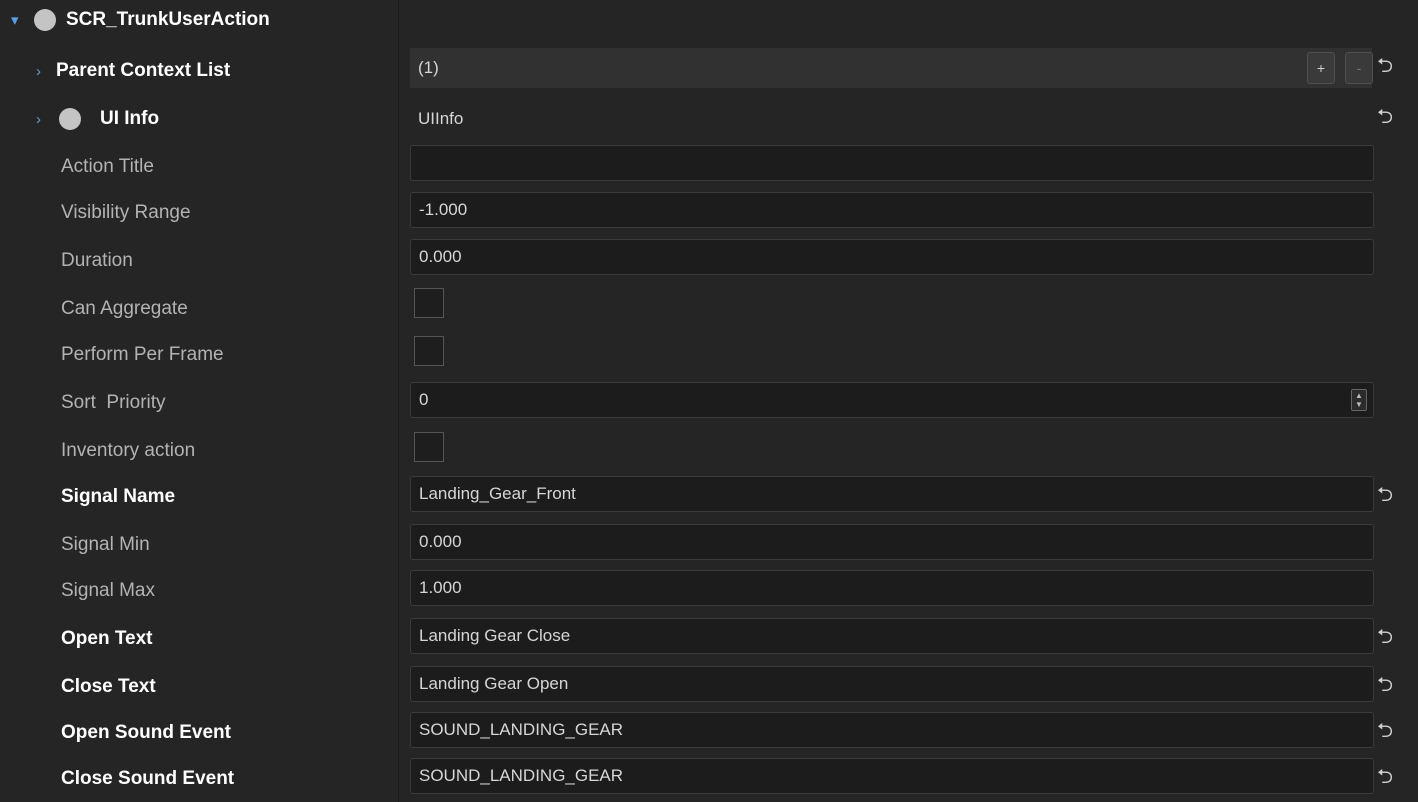 The height and width of the screenshot is (802, 1418). I want to click on sort-priority-value: 0, so click(424, 399).